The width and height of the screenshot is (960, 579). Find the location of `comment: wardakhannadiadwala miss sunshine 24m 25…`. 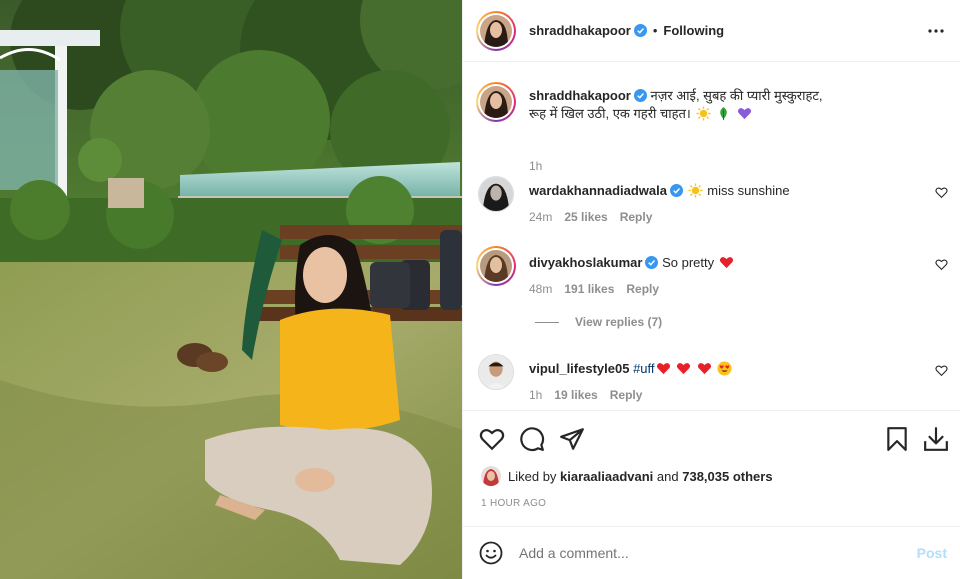

comment: wardakhannadiadwala miss sunshine 24m 25… is located at coordinates (712, 204).